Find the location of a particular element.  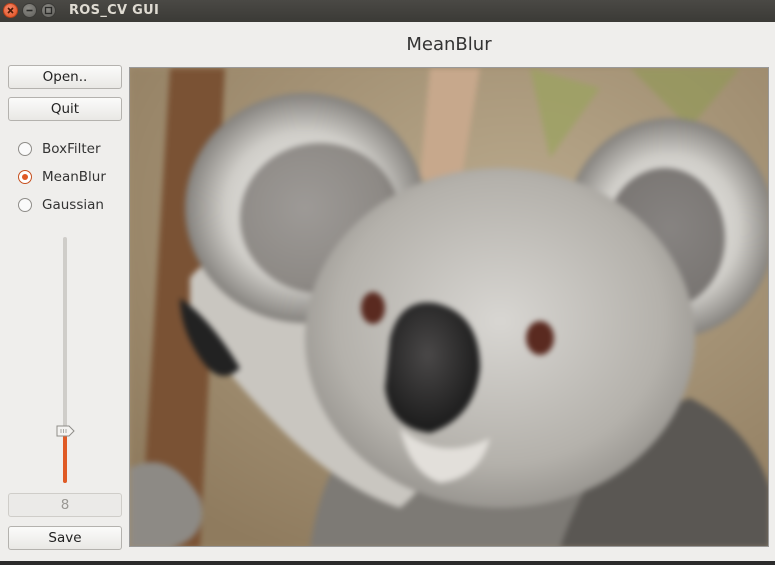

radio-label: Gaussian is located at coordinates (73, 205).